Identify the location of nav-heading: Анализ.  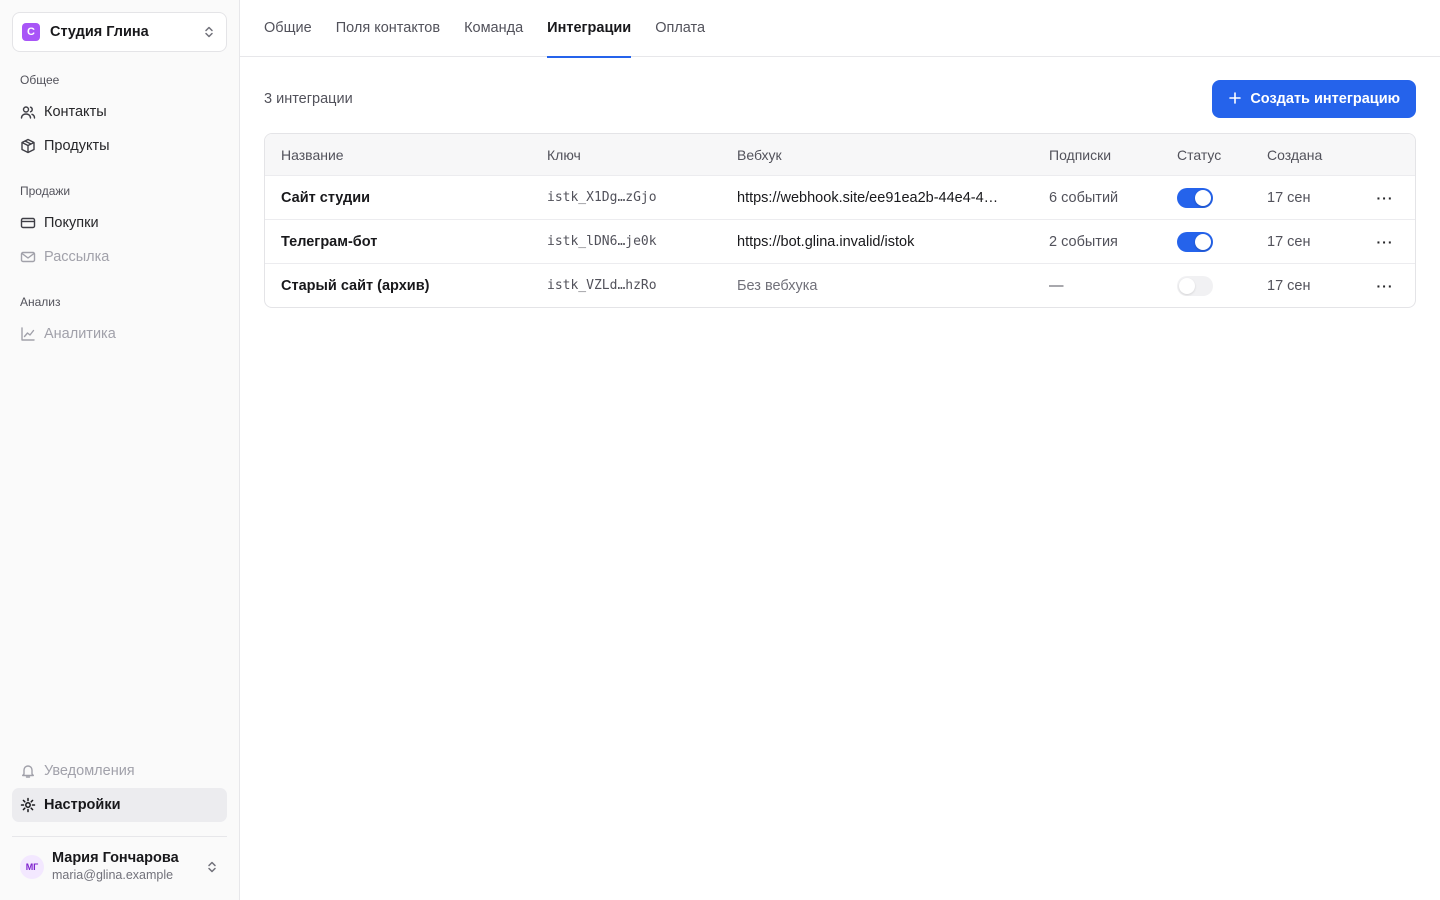
(40, 302).